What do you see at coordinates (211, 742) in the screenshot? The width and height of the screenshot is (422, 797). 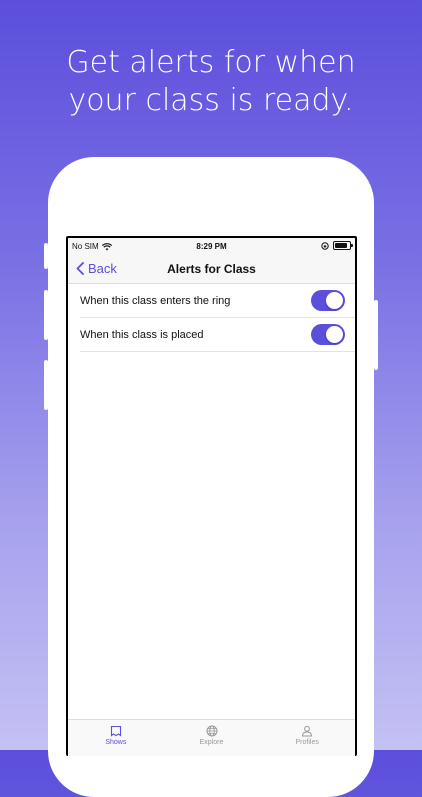 I see `tab-explore-label: Explore` at bounding box center [211, 742].